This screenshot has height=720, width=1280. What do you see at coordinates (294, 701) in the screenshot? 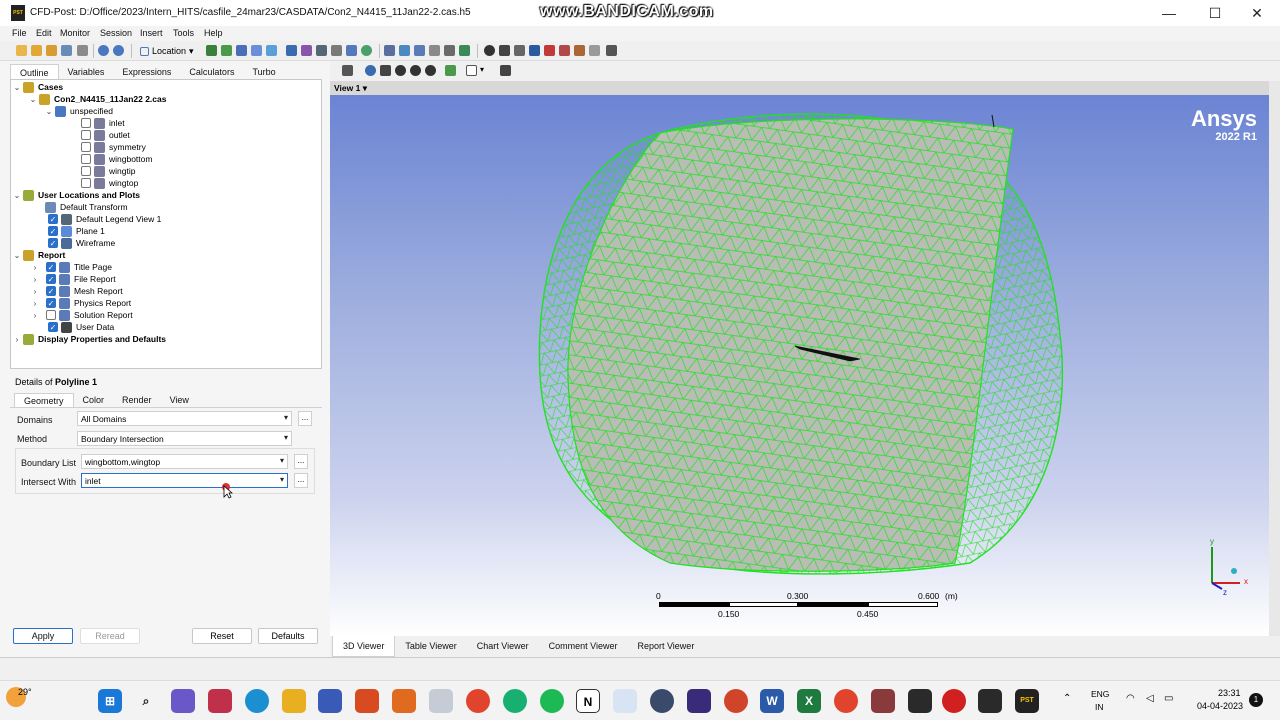
I see `file-explorer-icon` at bounding box center [294, 701].